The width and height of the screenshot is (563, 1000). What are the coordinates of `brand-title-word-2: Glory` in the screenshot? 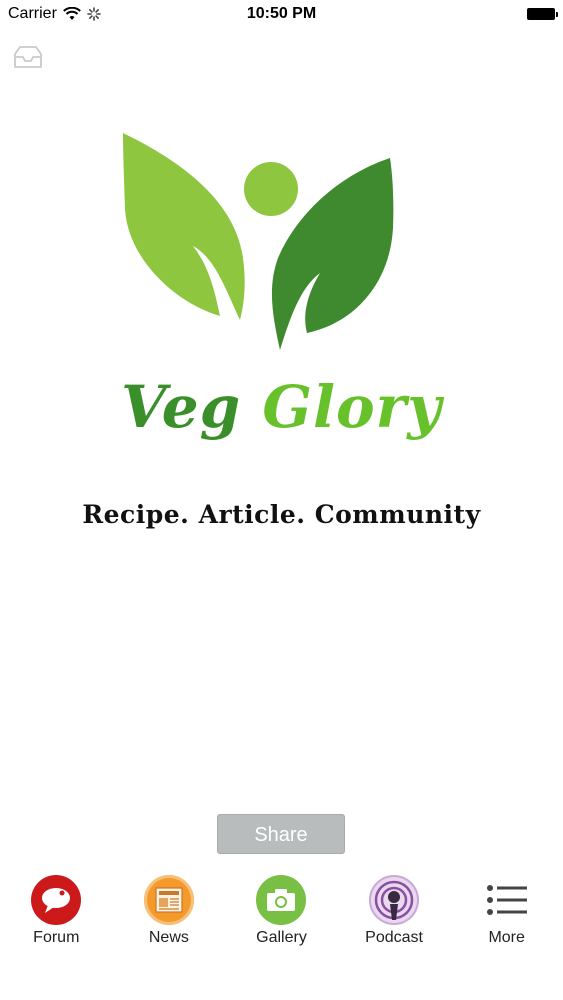 It's located at (352, 407).